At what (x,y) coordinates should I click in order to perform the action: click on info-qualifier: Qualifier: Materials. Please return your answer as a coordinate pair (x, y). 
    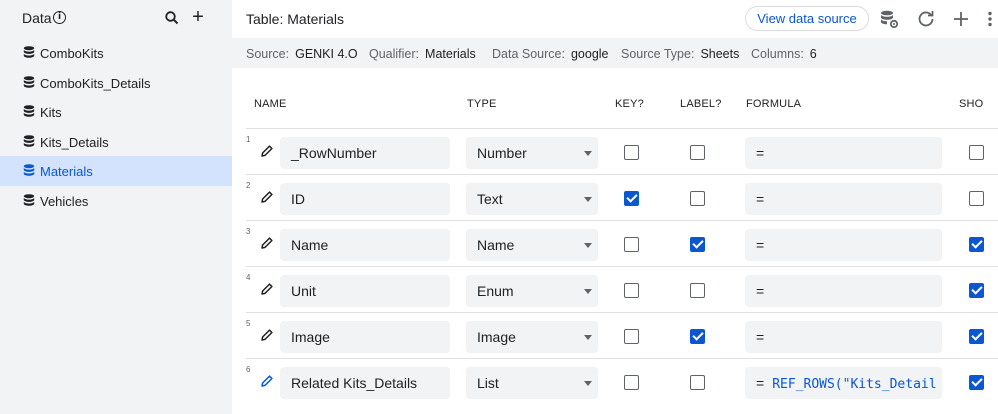
    Looking at the image, I should click on (422, 54).